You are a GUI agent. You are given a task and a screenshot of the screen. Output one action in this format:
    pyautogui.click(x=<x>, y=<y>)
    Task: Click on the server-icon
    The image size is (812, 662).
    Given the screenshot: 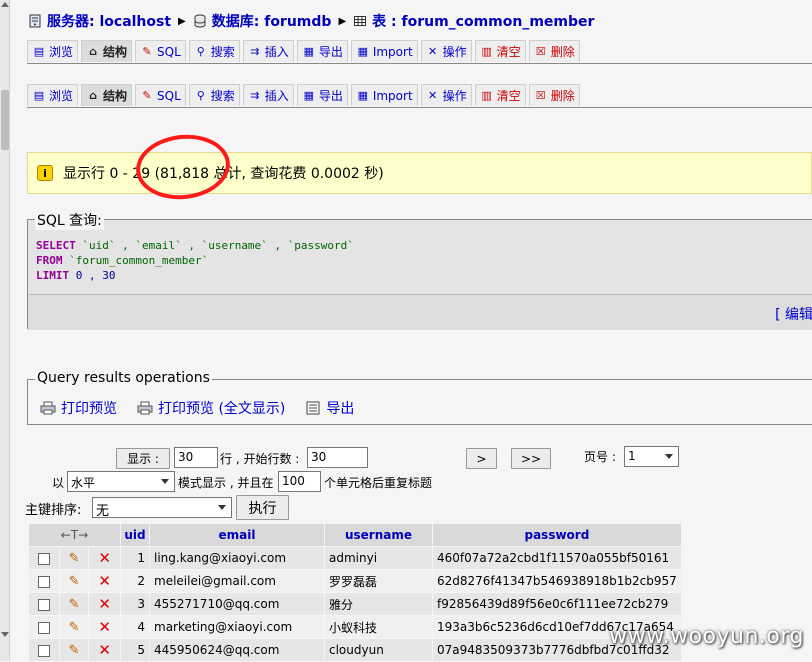 What is the action you would take?
    pyautogui.click(x=35, y=21)
    